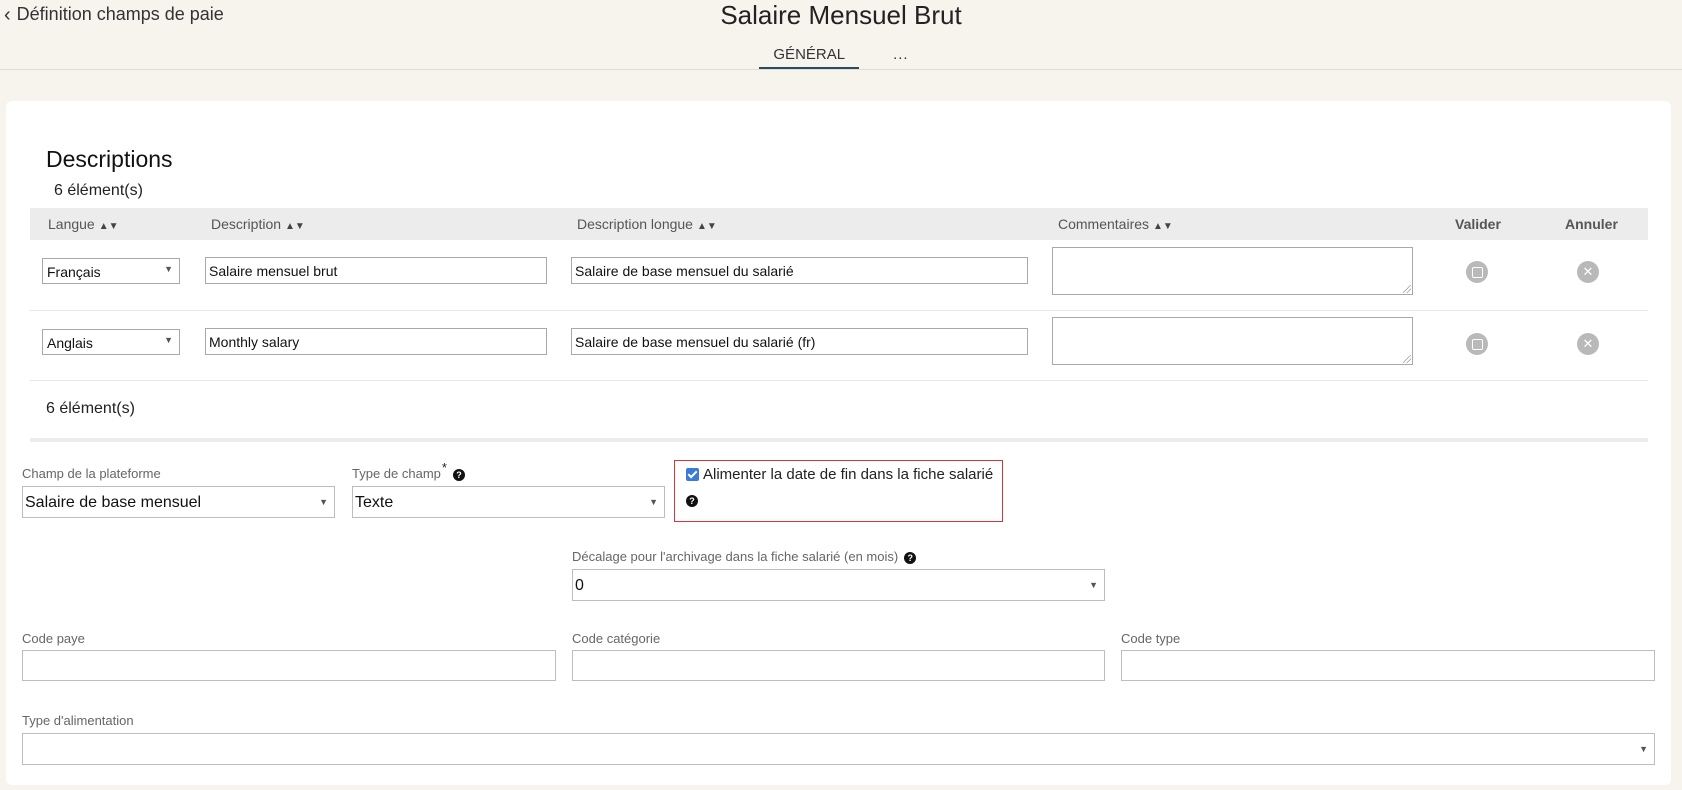 The height and width of the screenshot is (790, 1682). What do you see at coordinates (376, 270) in the screenshot?
I see `description-input: Salaire mensuel brut` at bounding box center [376, 270].